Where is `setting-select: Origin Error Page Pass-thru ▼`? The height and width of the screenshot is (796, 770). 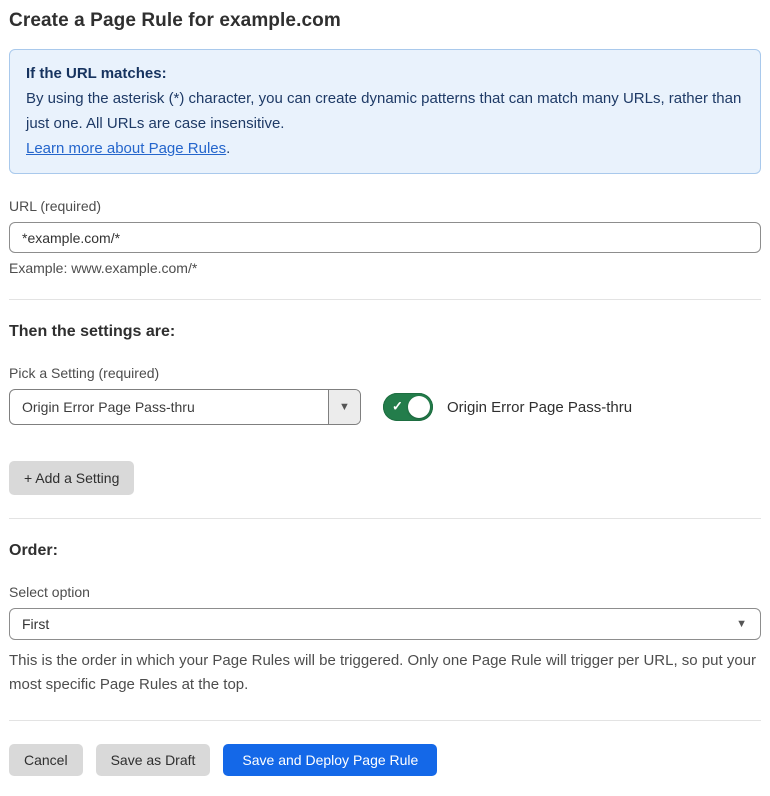 setting-select: Origin Error Page Pass-thru ▼ is located at coordinates (185, 407).